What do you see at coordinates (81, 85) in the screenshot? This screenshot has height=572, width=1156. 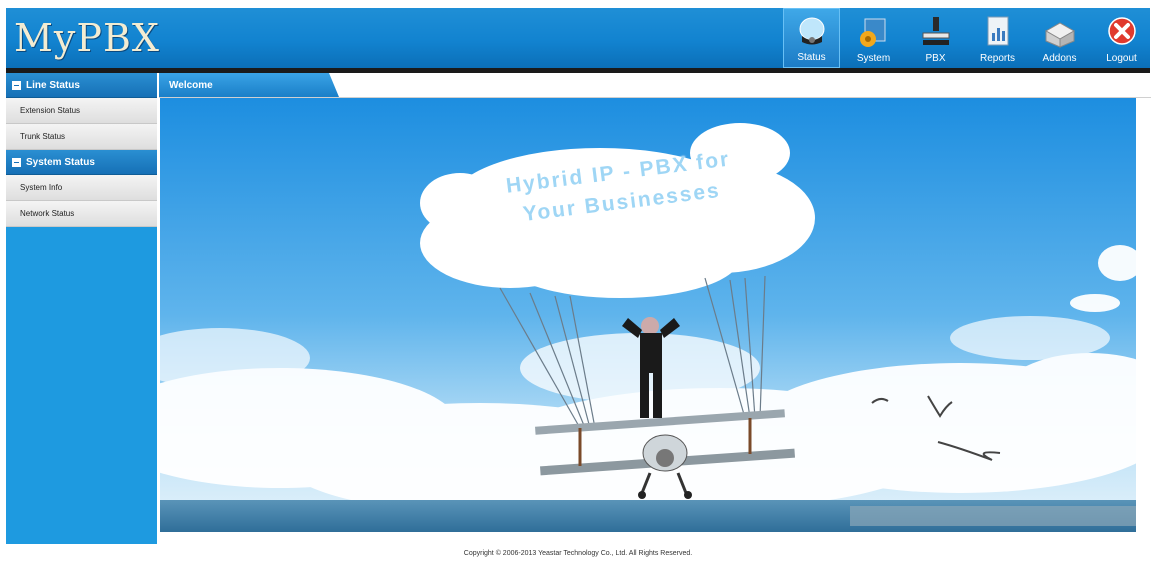 I see `sidebar-section-line-status: Line Status` at bounding box center [81, 85].